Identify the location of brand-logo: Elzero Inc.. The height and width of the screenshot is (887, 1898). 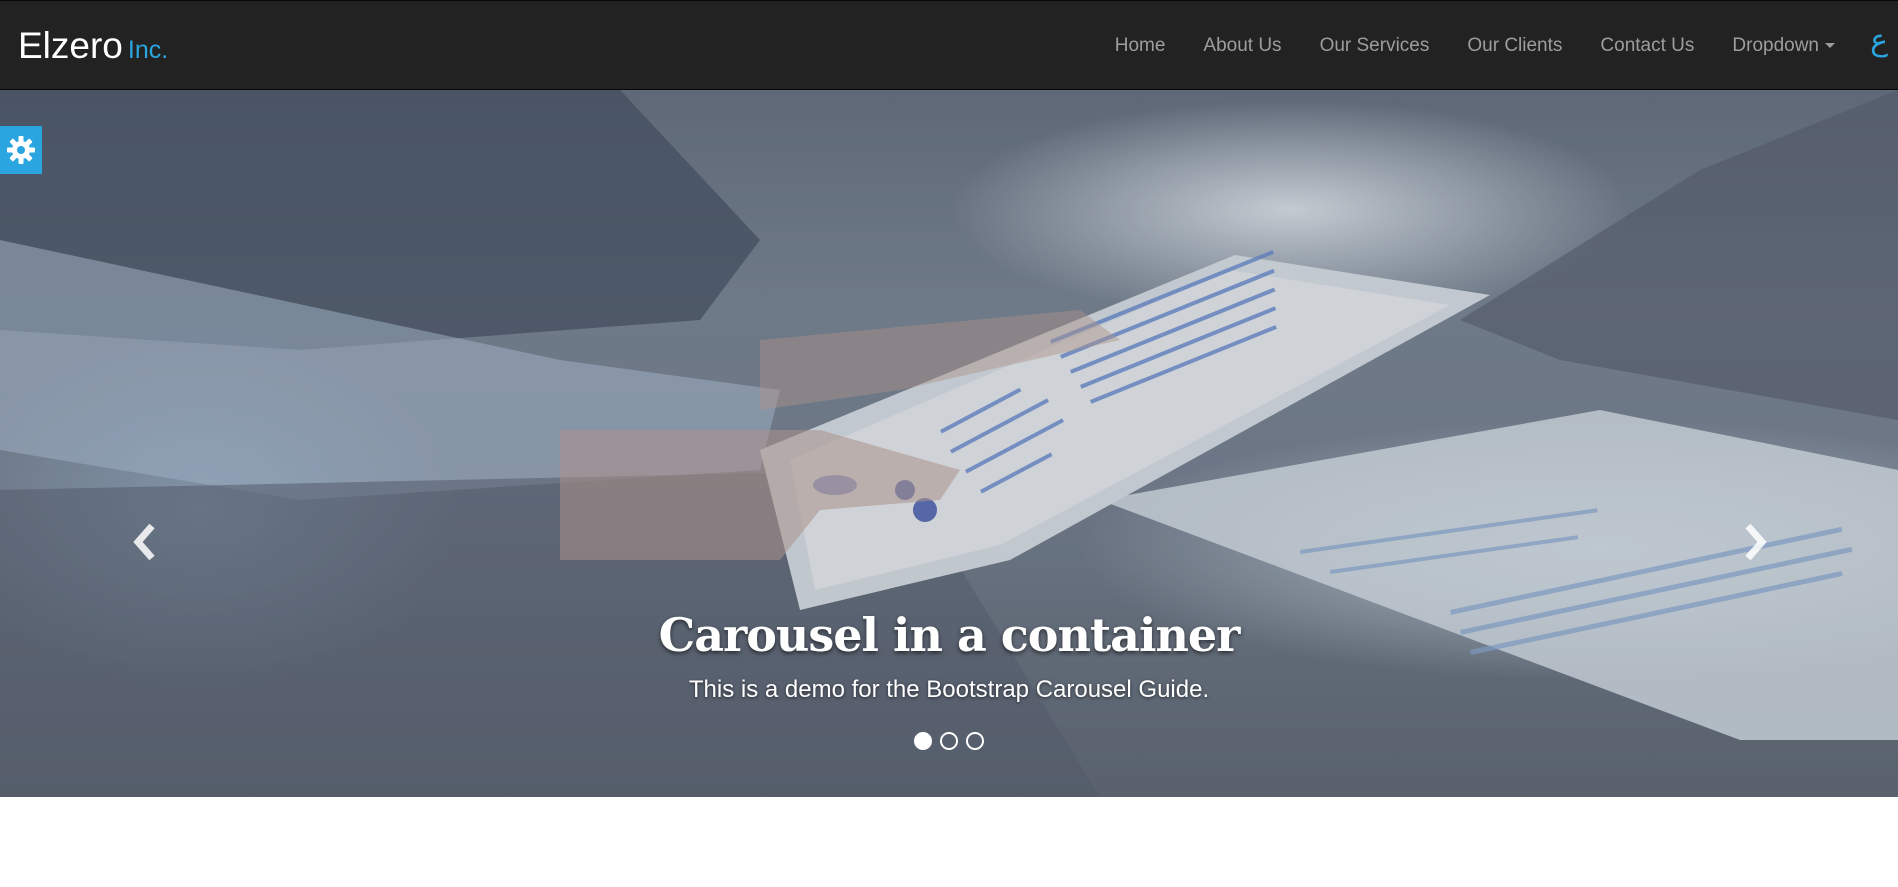
(93, 46).